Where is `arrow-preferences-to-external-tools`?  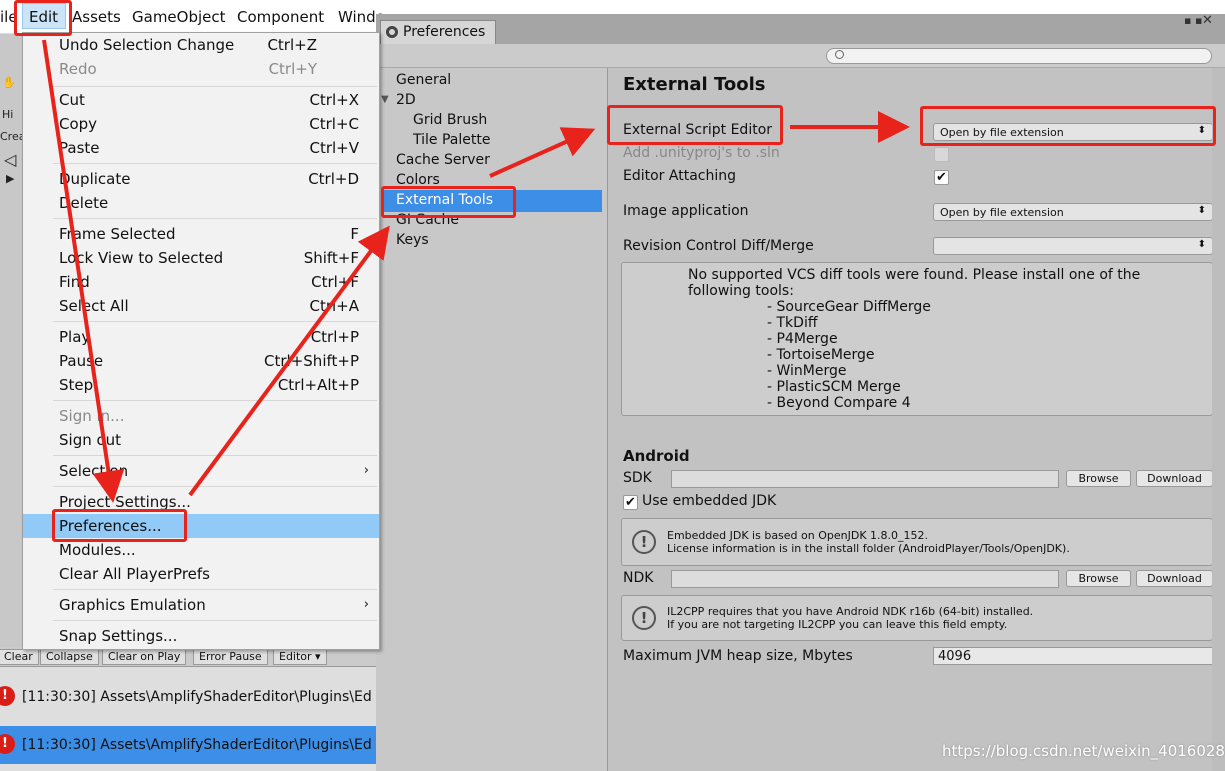 arrow-preferences-to-external-tools is located at coordinates (289, 361).